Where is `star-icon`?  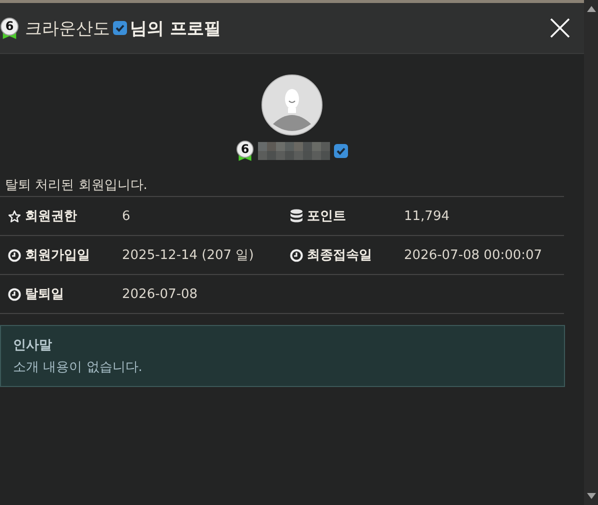
star-icon is located at coordinates (14, 216).